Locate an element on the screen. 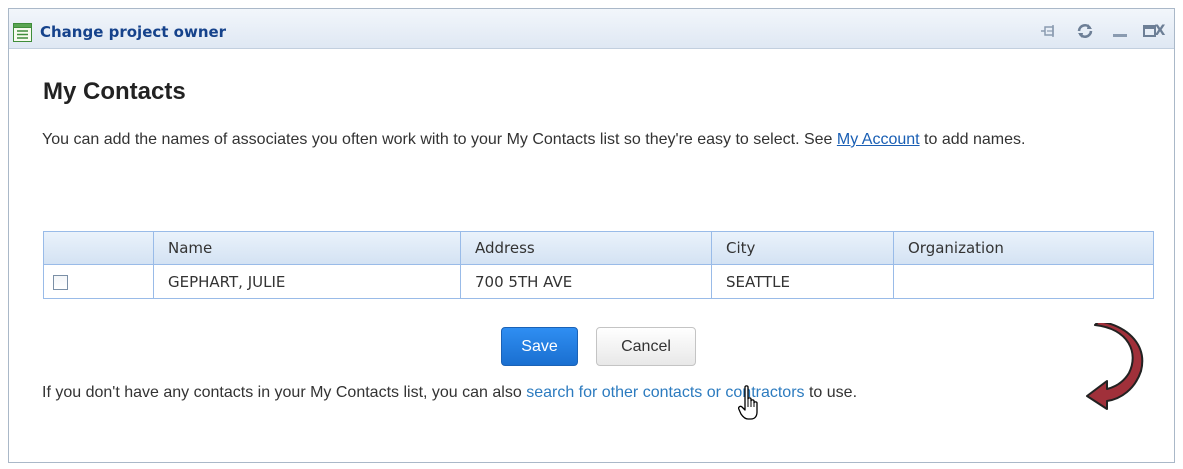  table-header-row: Name Address City Organization is located at coordinates (598, 248).